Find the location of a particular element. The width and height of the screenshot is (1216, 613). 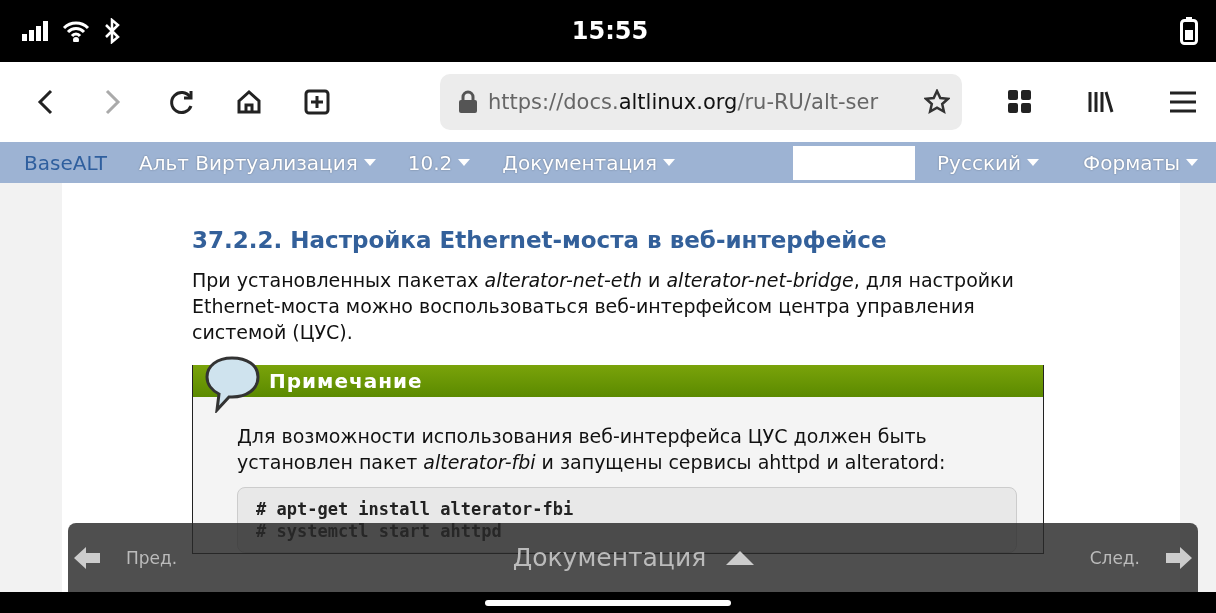

star-icon is located at coordinates (937, 102).